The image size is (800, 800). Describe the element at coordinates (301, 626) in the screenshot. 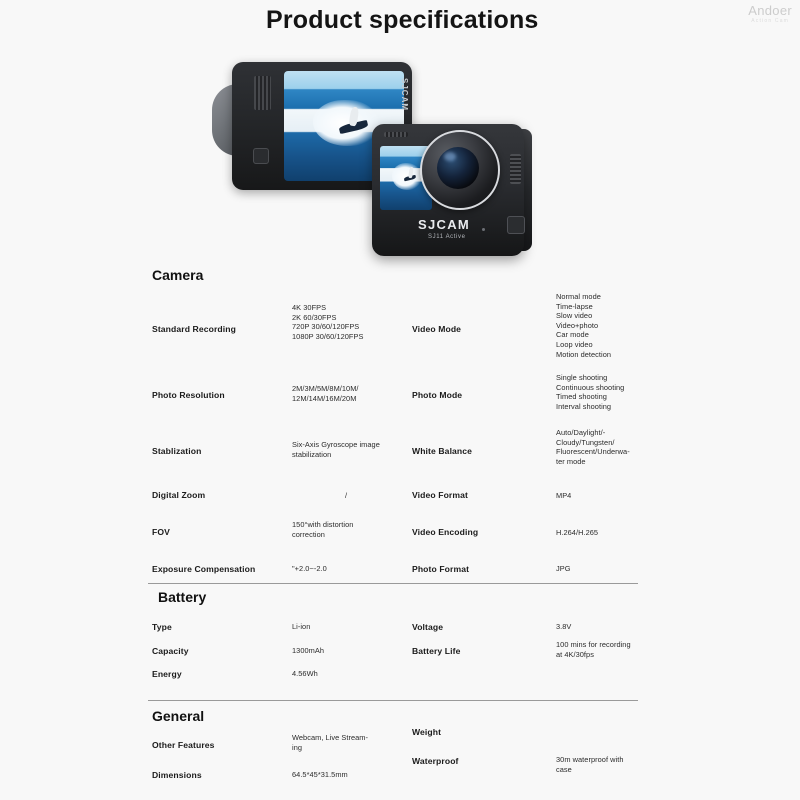

I see `spec-value-type: Li-ion` at that location.